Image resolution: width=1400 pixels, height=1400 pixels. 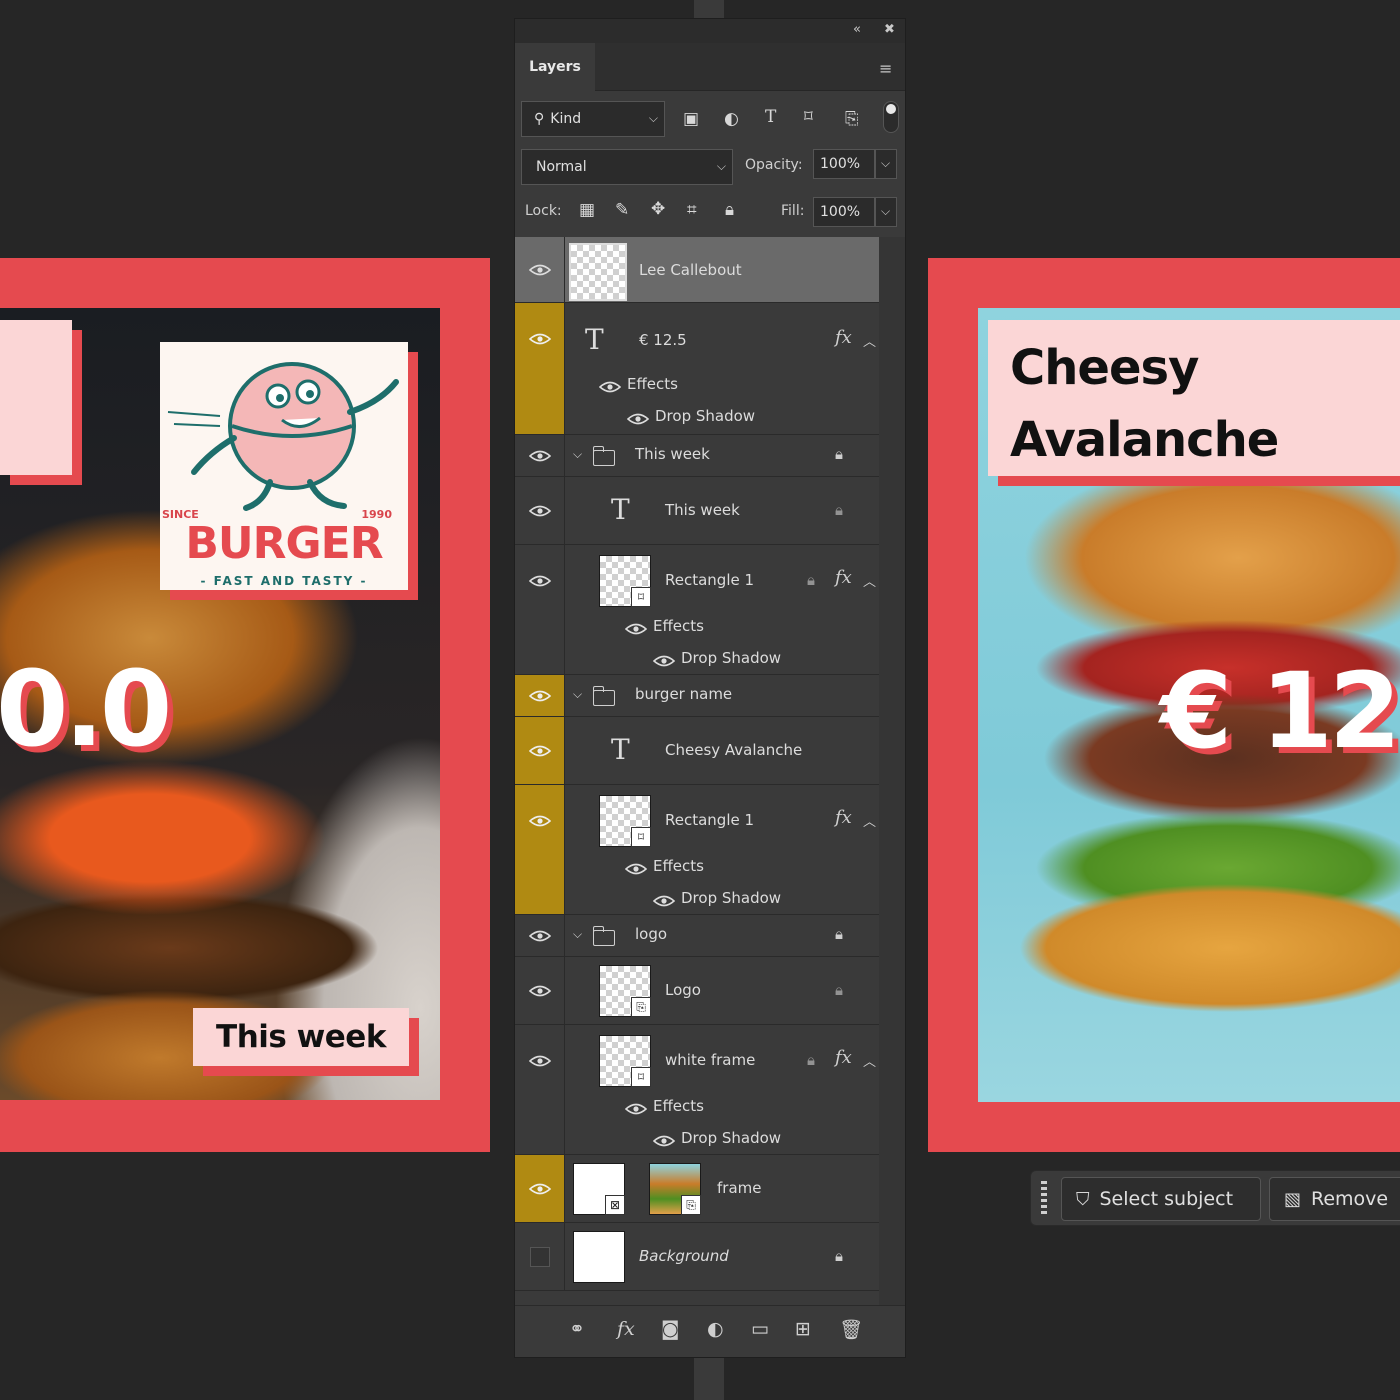 What do you see at coordinates (852, 119) in the screenshot?
I see `smart-object-filter-icon: ⎘` at bounding box center [852, 119].